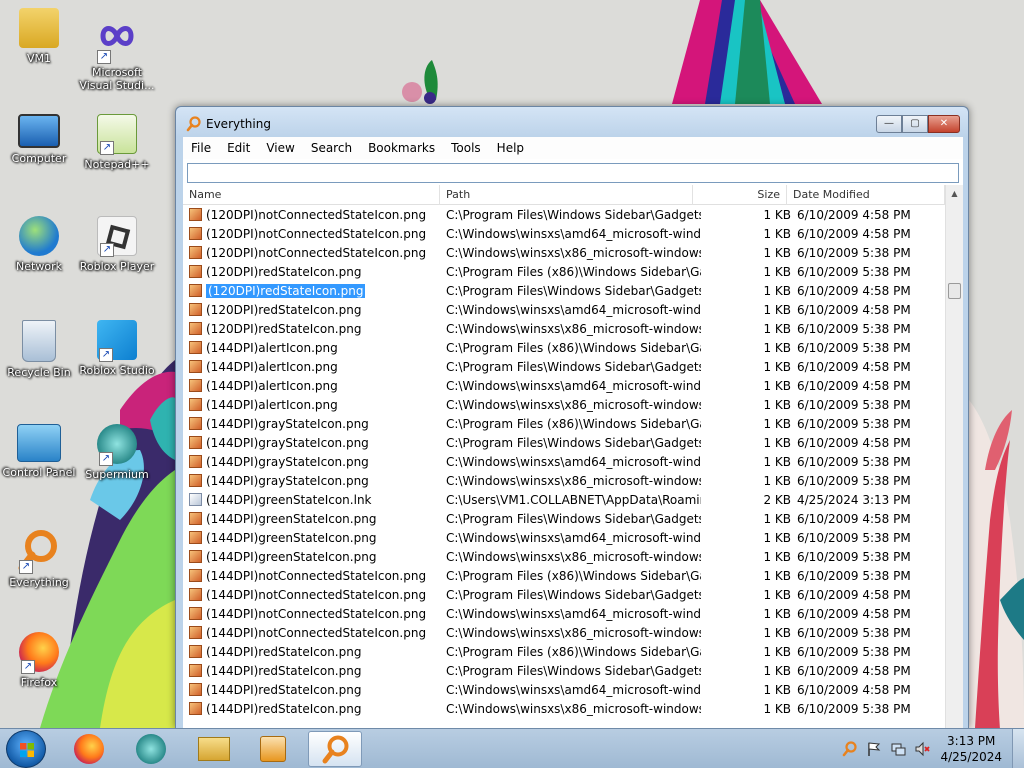  I want to click on desktop-icon-network: Network, so click(39, 244).